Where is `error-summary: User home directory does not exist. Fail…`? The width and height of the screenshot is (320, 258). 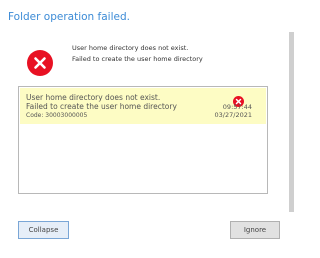 error-summary: User home directory does not exist. Fail… is located at coordinates (137, 54).